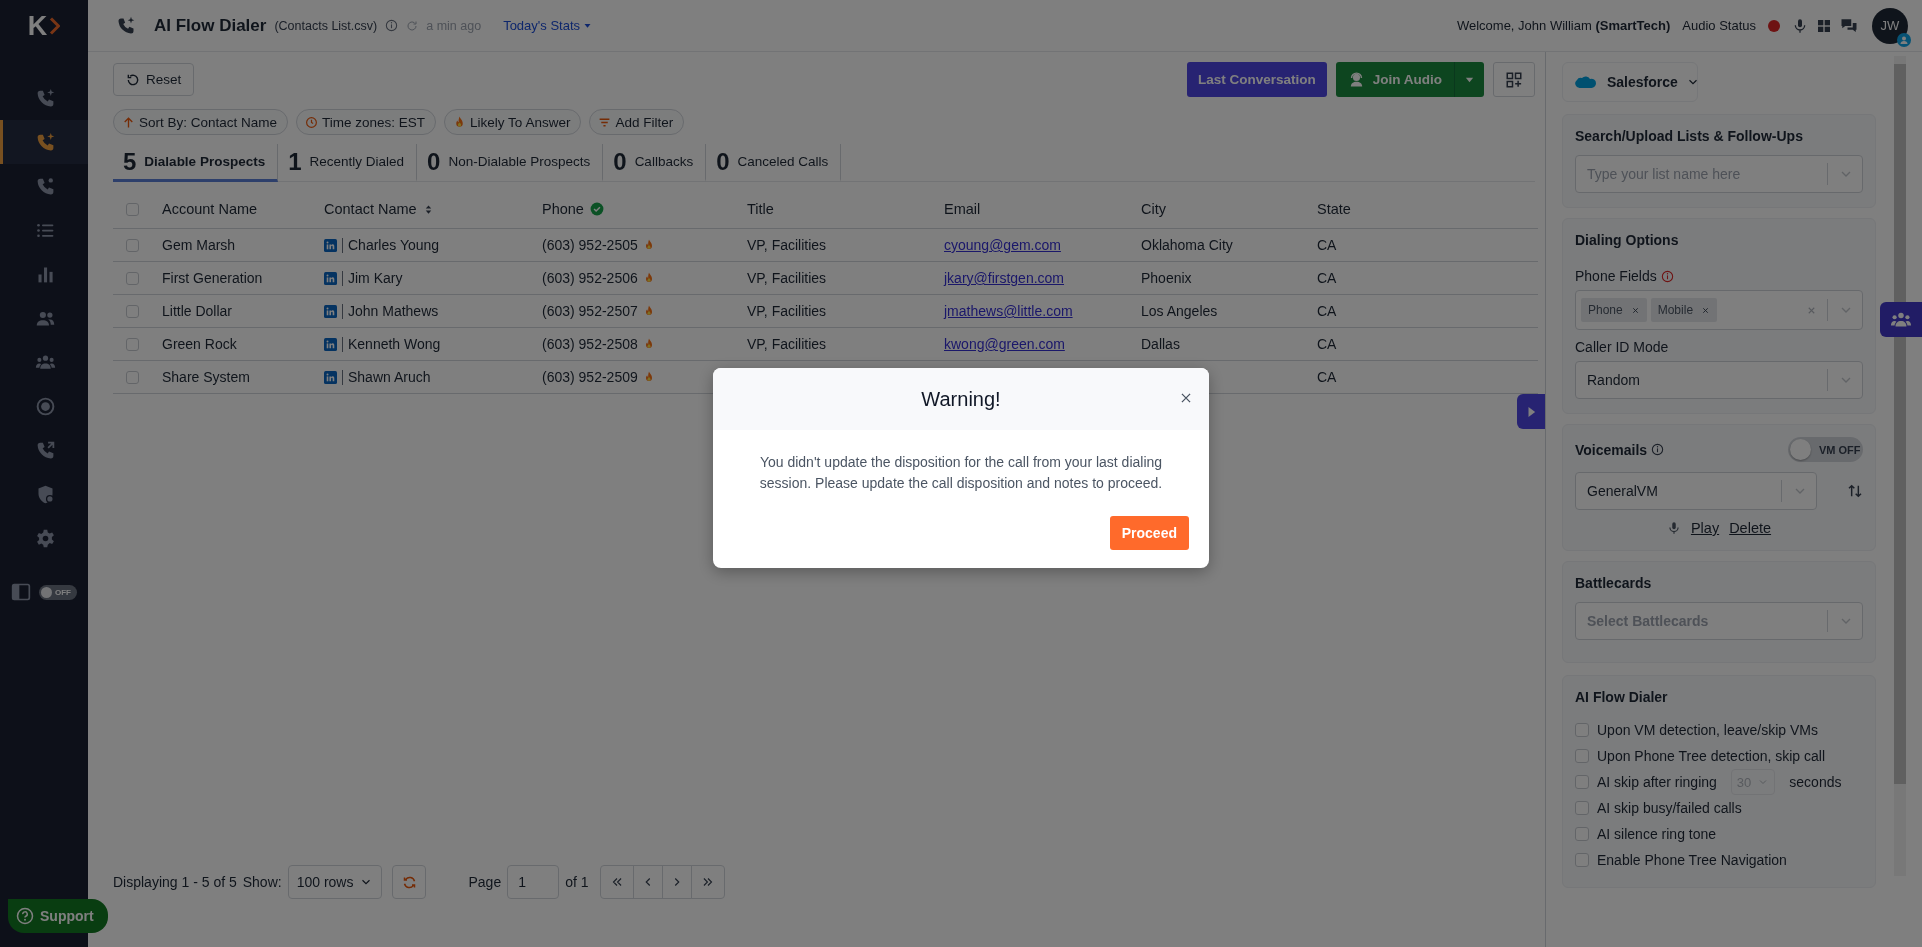 This screenshot has width=1922, height=947. Describe the element at coordinates (533, 882) in the screenshot. I see `page-input: 1` at that location.